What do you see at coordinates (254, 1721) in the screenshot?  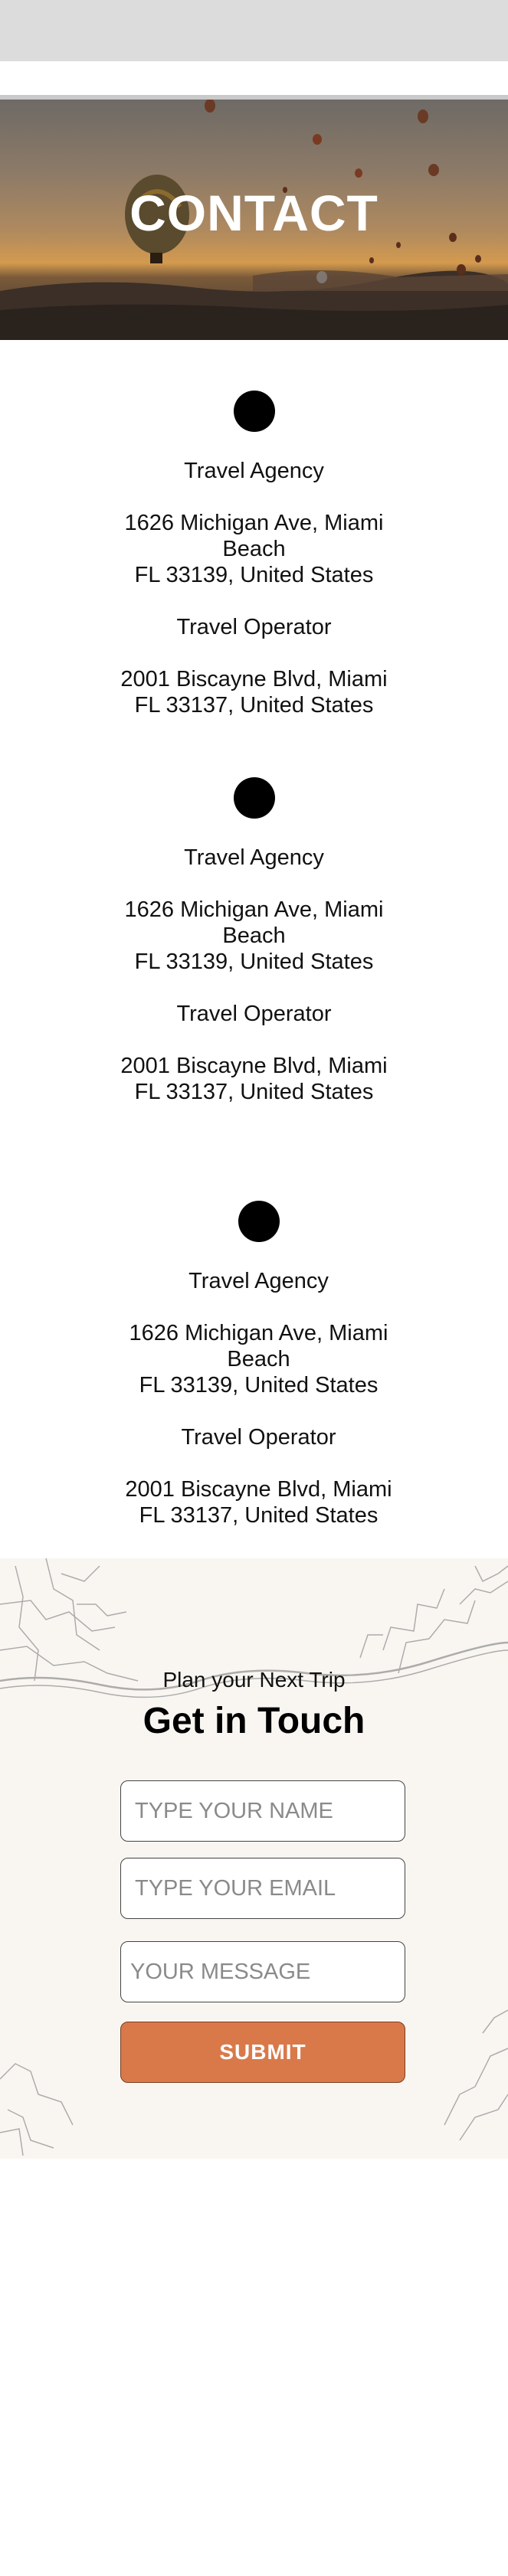 I see `form-heading: Get in Touch` at bounding box center [254, 1721].